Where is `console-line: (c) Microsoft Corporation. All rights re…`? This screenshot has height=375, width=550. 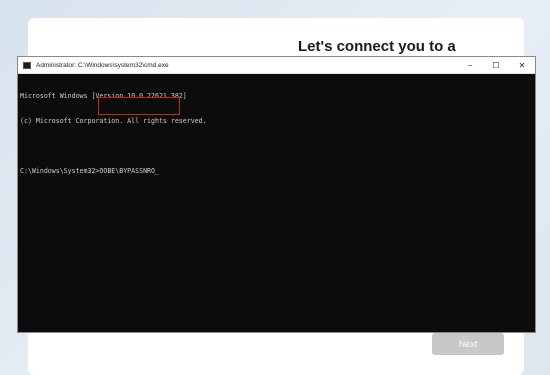 console-line: (c) Microsoft Corporation. All rights re… is located at coordinates (113, 121).